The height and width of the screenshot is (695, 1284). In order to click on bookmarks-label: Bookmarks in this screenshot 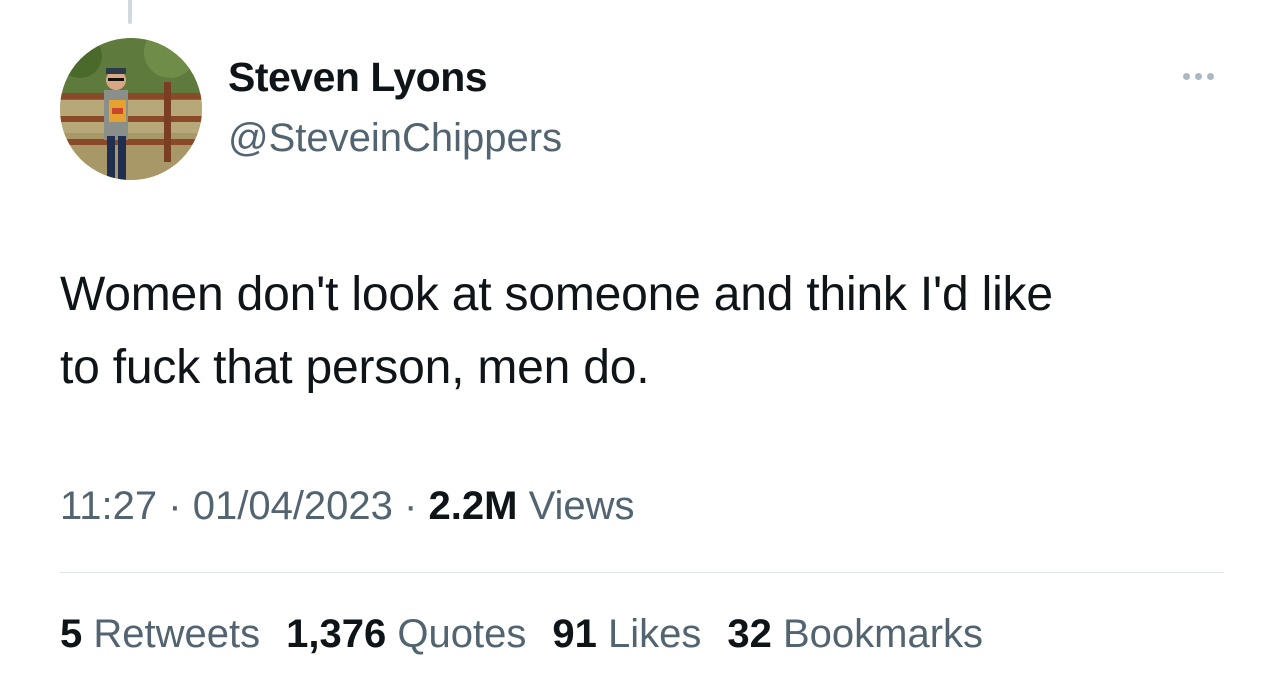, I will do `click(883, 634)`.